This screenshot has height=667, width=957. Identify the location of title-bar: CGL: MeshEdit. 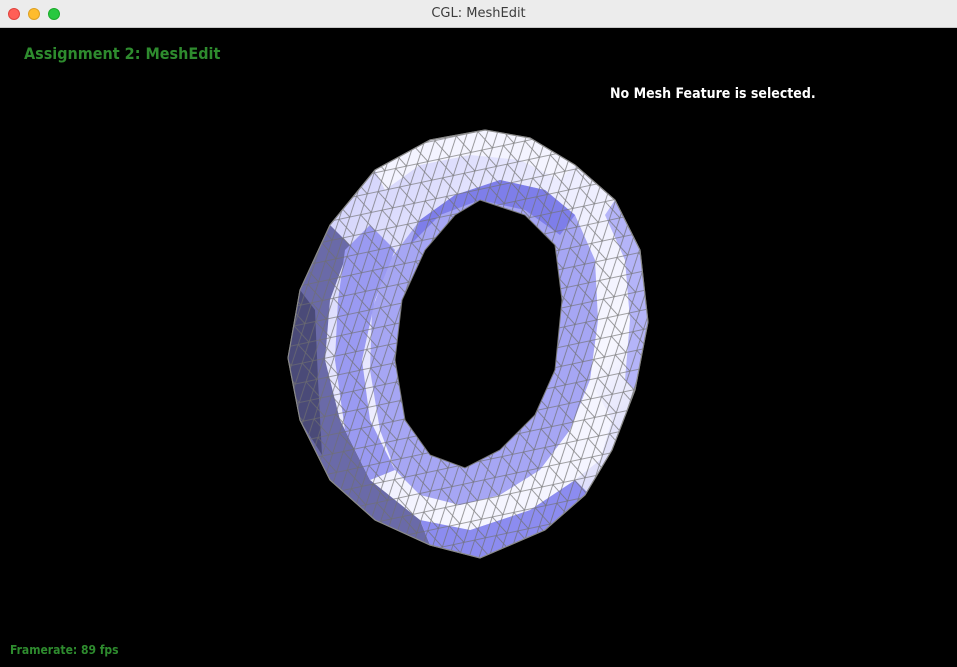
(478, 14).